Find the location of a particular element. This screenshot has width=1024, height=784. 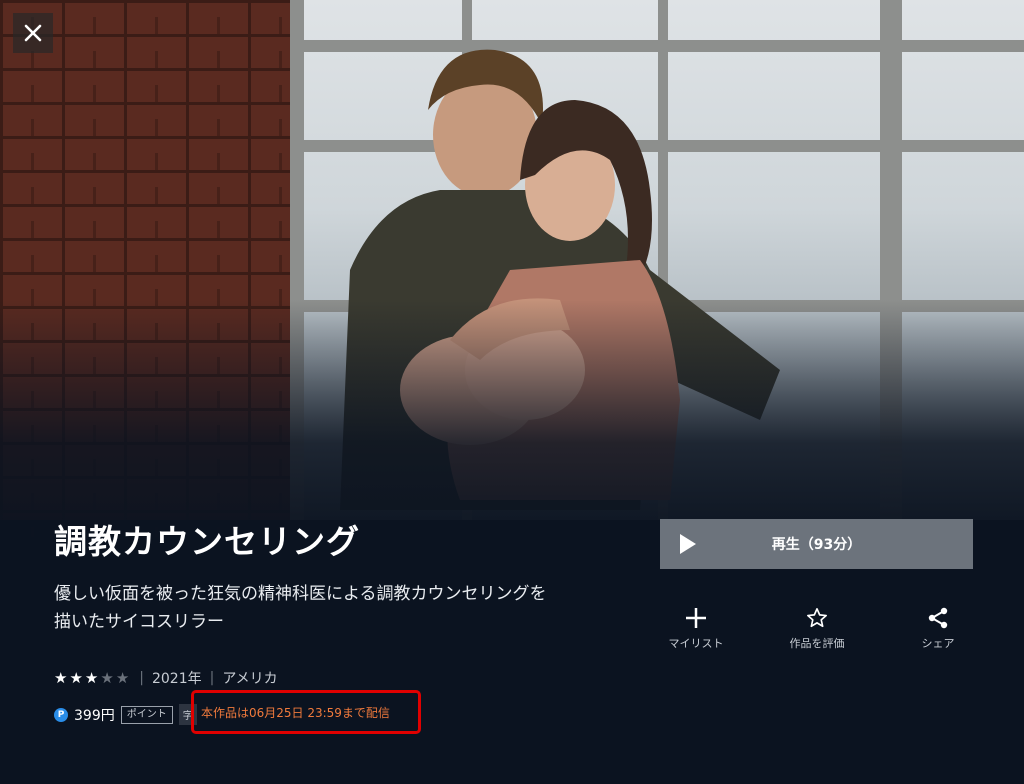

mylist-button: マイリスト is located at coordinates (696, 627).